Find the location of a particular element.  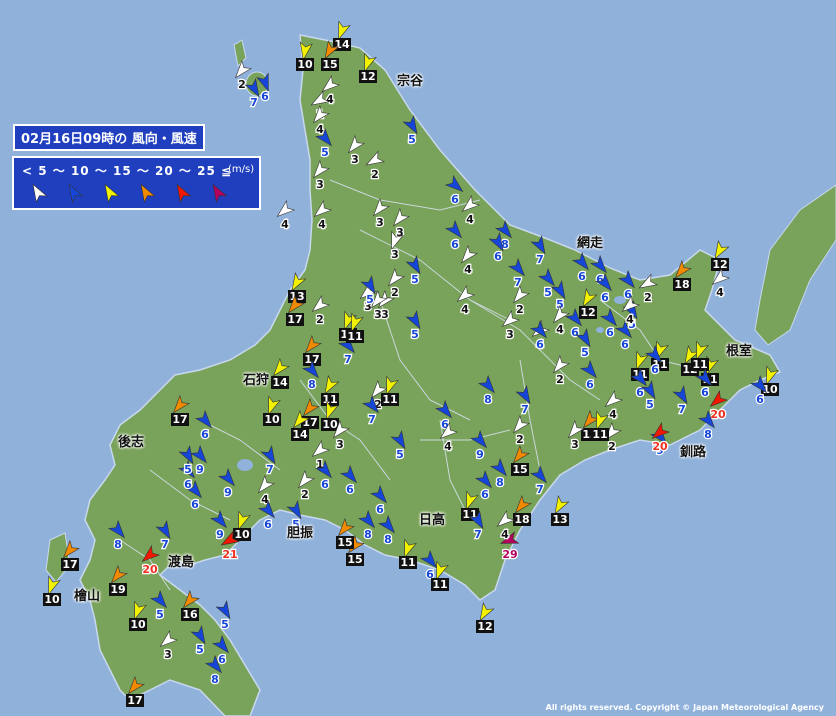

wind-speed-label: 21 is located at coordinates (229, 554).